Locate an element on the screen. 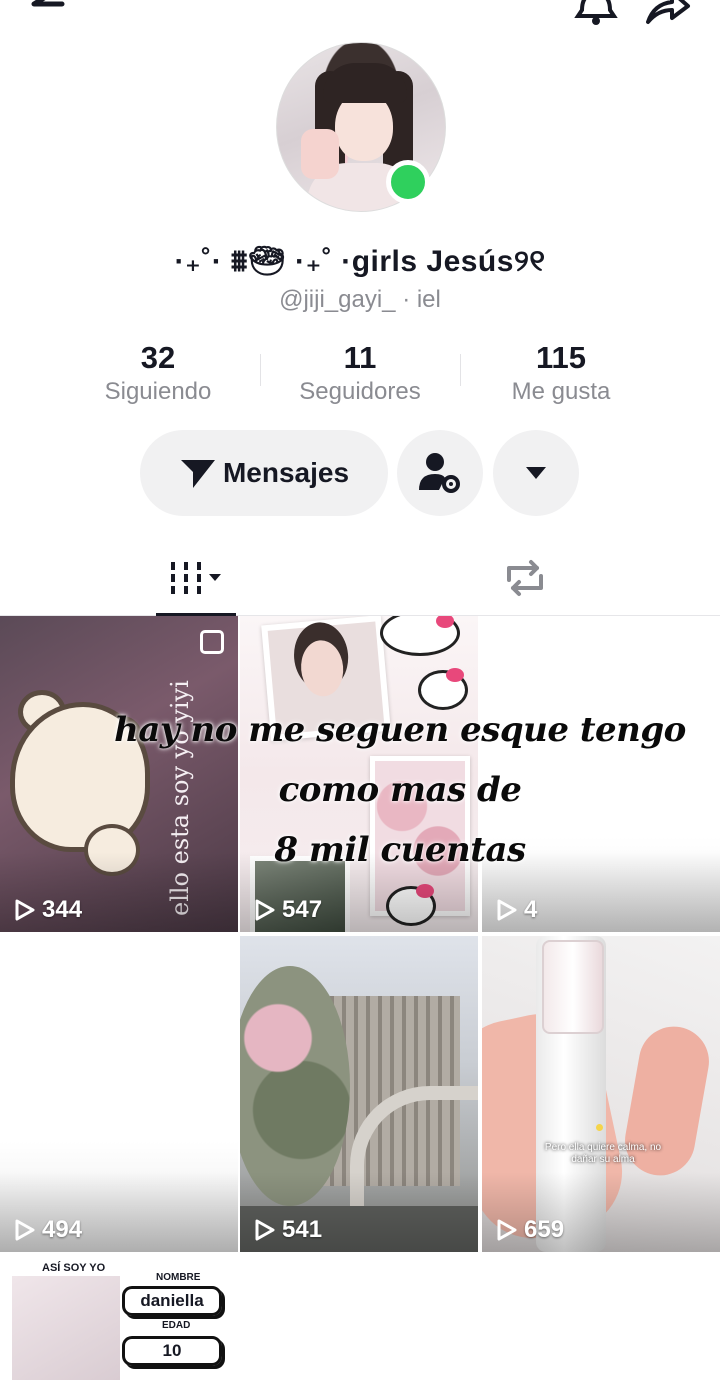 The height and width of the screenshot is (1380, 720). person-settings-icon is located at coordinates (439, 473).